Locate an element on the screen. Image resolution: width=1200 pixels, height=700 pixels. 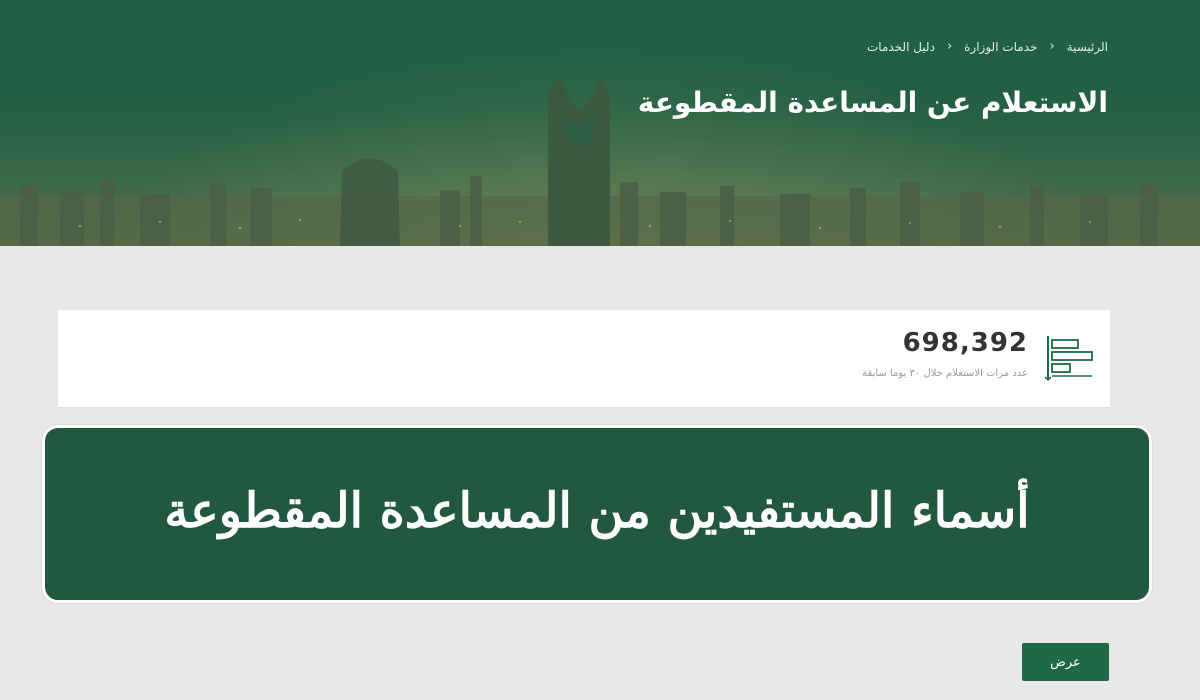
show-button: عرض is located at coordinates (1065, 662).